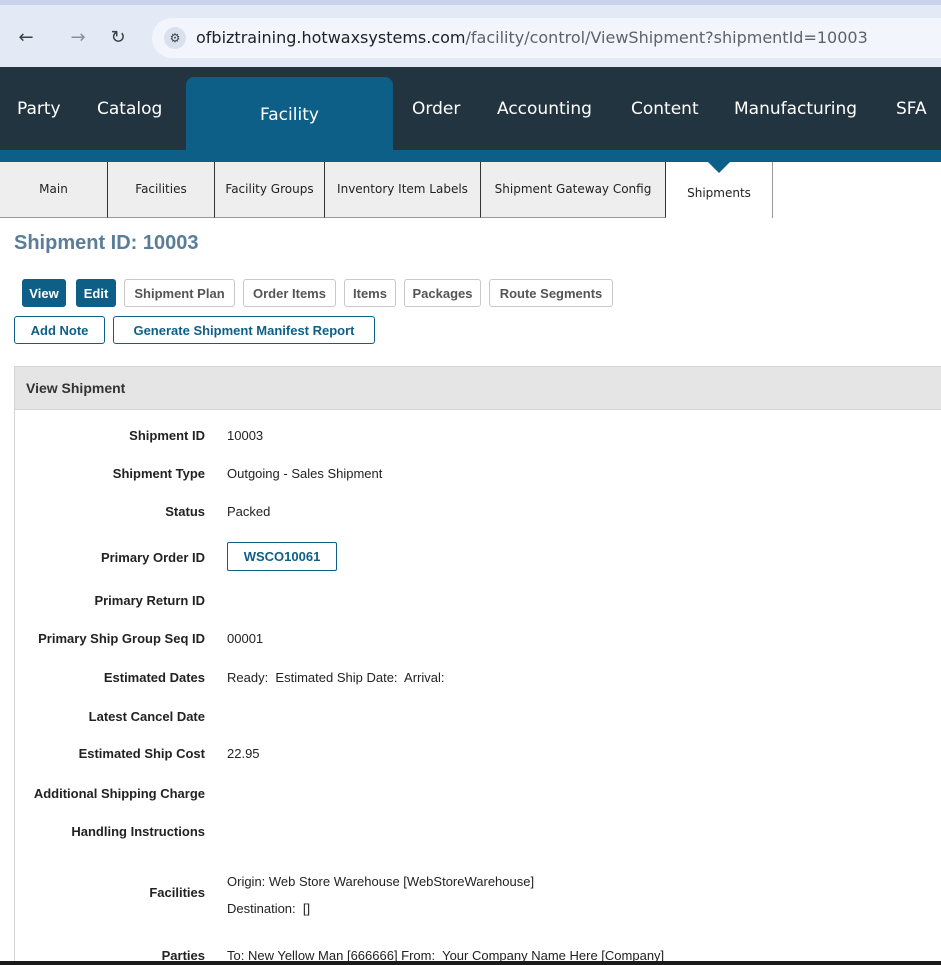 The image size is (941, 965). What do you see at coordinates (270, 190) in the screenshot?
I see `subtab-facility-groups: Facility Groups` at bounding box center [270, 190].